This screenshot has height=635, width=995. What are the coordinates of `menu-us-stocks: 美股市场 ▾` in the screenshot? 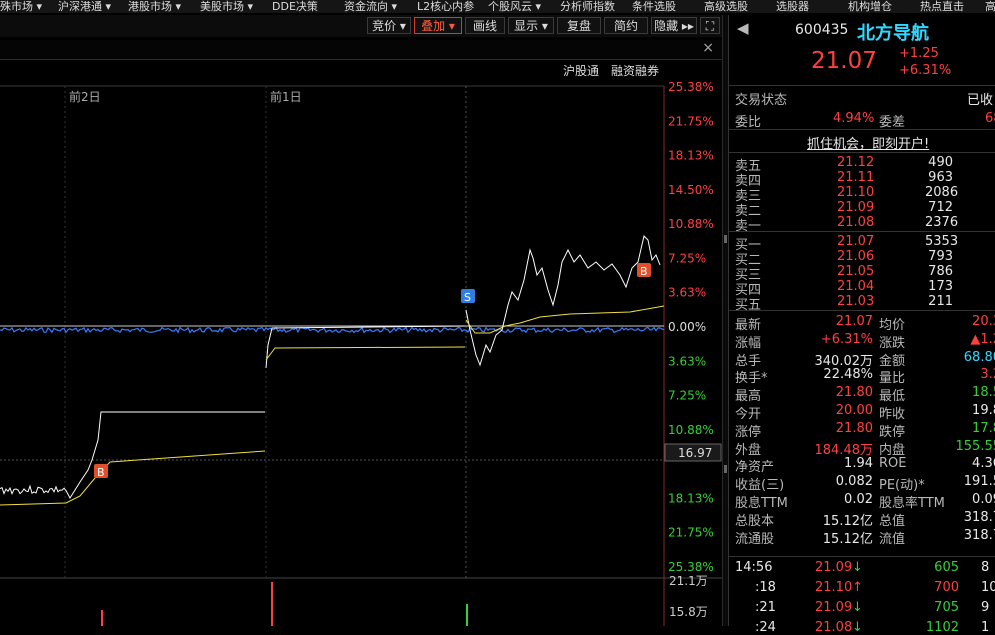 It's located at (226, 6).